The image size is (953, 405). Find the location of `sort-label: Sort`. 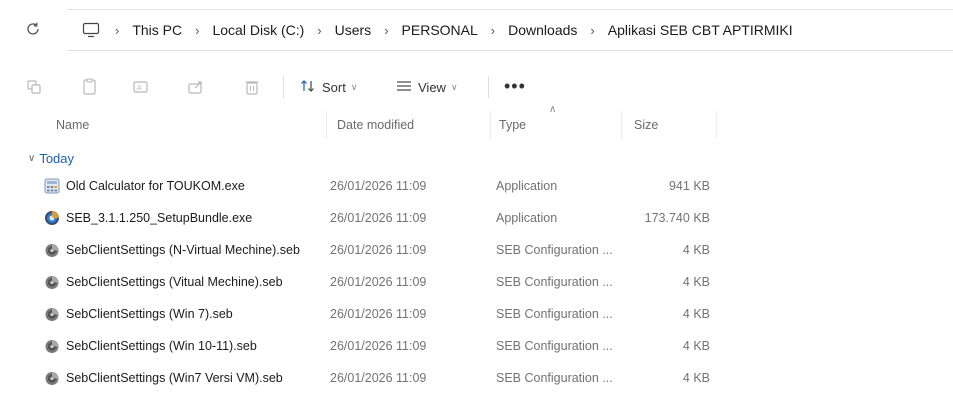

sort-label: Sort is located at coordinates (334, 87).